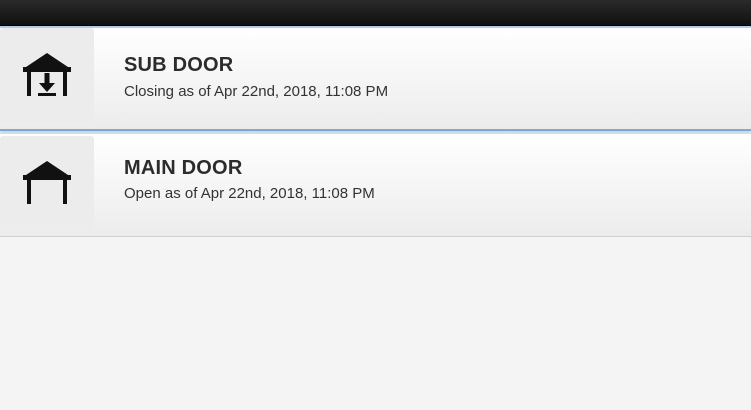  I want to click on door-status: Closing as of Apr 22nd, 2018, 11:08 PM, so click(256, 91).